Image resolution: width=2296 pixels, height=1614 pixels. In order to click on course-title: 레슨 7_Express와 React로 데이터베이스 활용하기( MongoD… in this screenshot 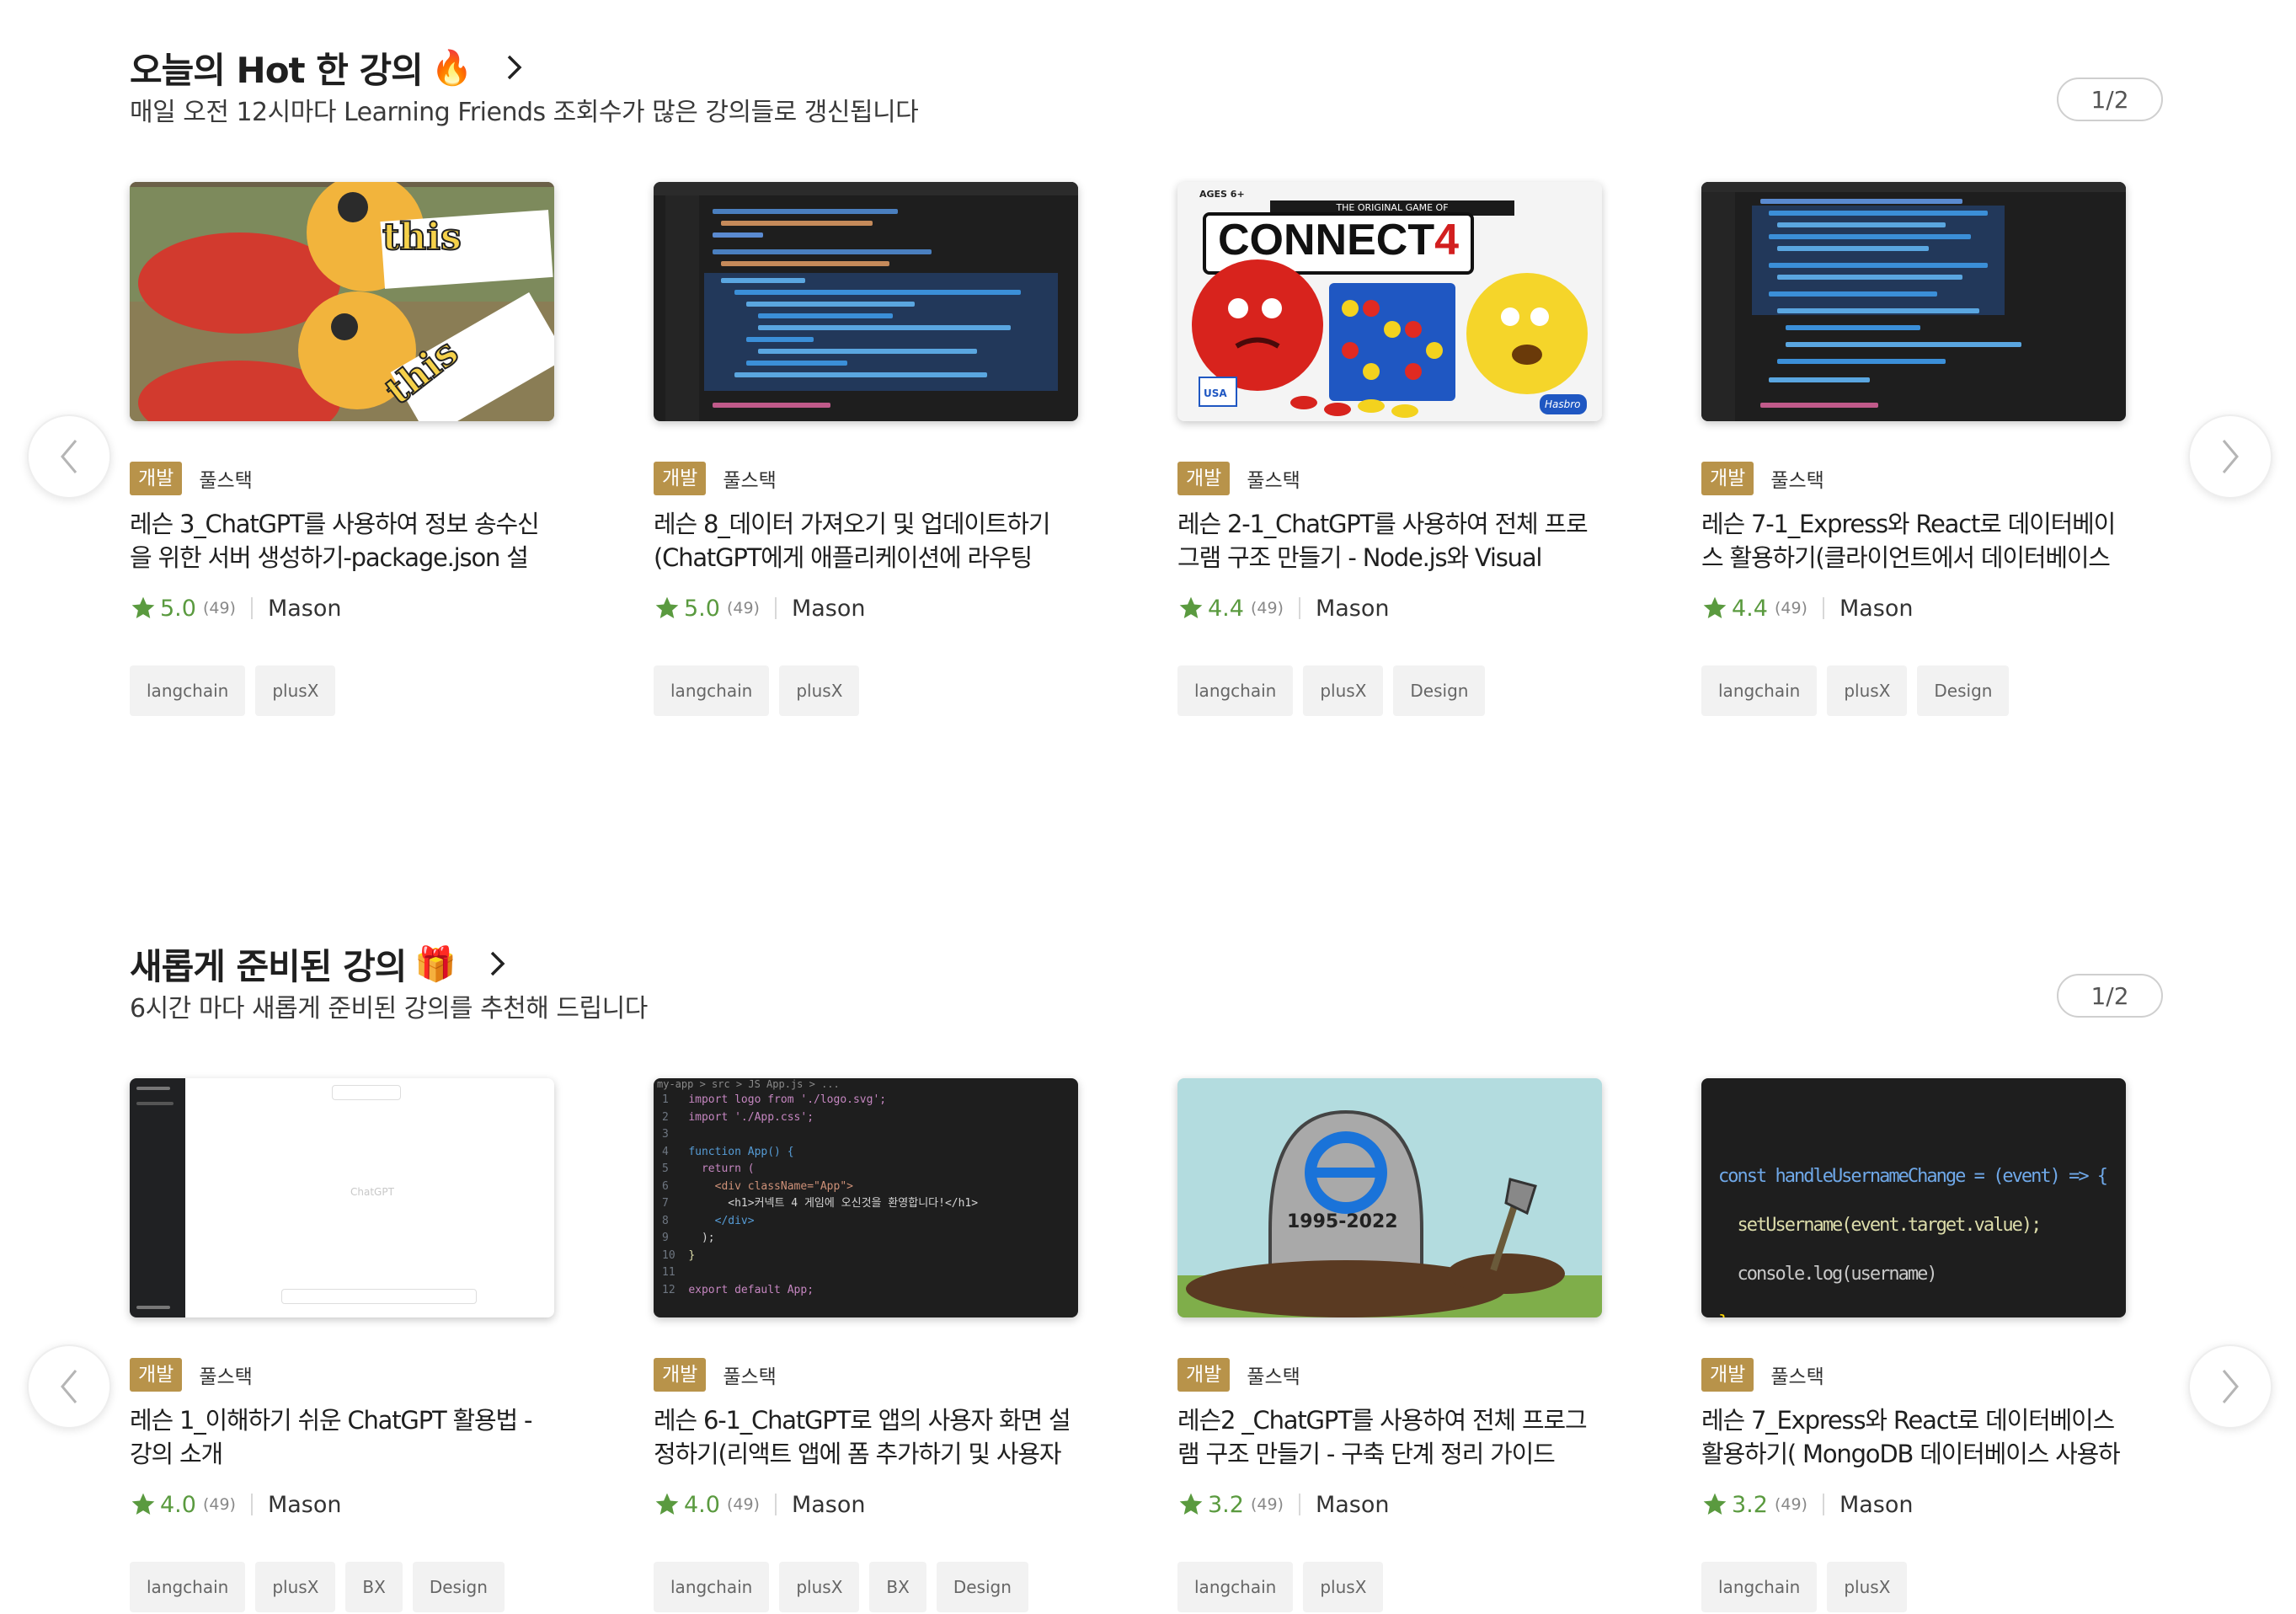, I will do `click(1913, 1437)`.